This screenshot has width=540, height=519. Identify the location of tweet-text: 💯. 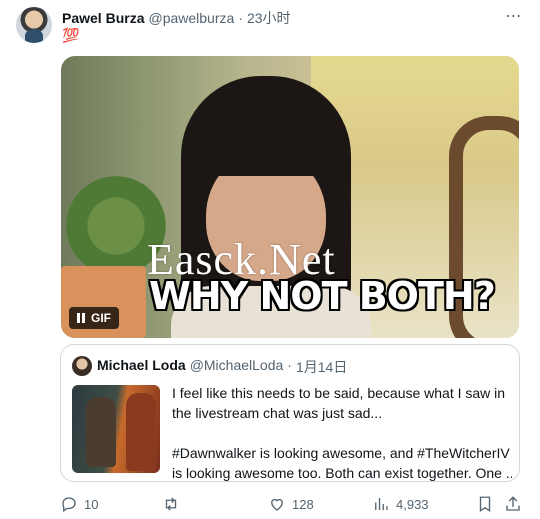
(71, 35).